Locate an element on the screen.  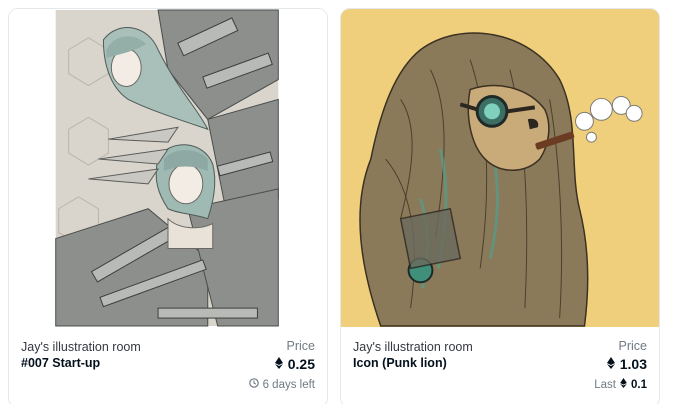
price: 1.03 is located at coordinates (626, 364).